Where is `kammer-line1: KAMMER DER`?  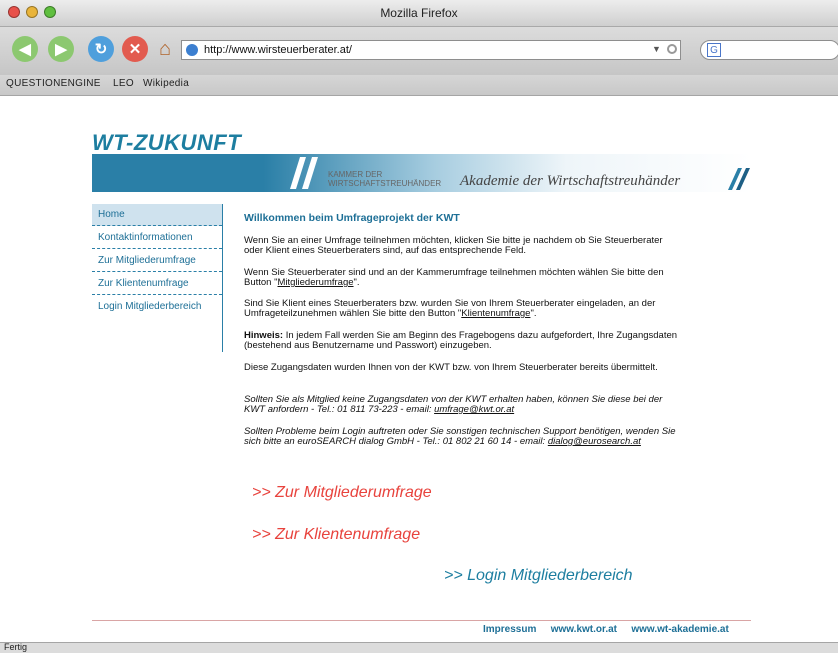
kammer-line1: KAMMER DER is located at coordinates (355, 174).